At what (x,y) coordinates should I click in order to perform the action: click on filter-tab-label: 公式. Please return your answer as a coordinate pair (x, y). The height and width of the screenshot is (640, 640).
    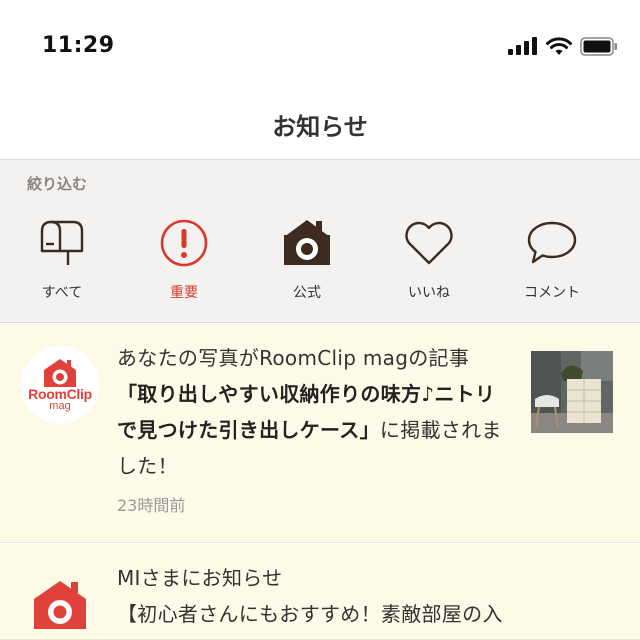
    Looking at the image, I should click on (307, 293).